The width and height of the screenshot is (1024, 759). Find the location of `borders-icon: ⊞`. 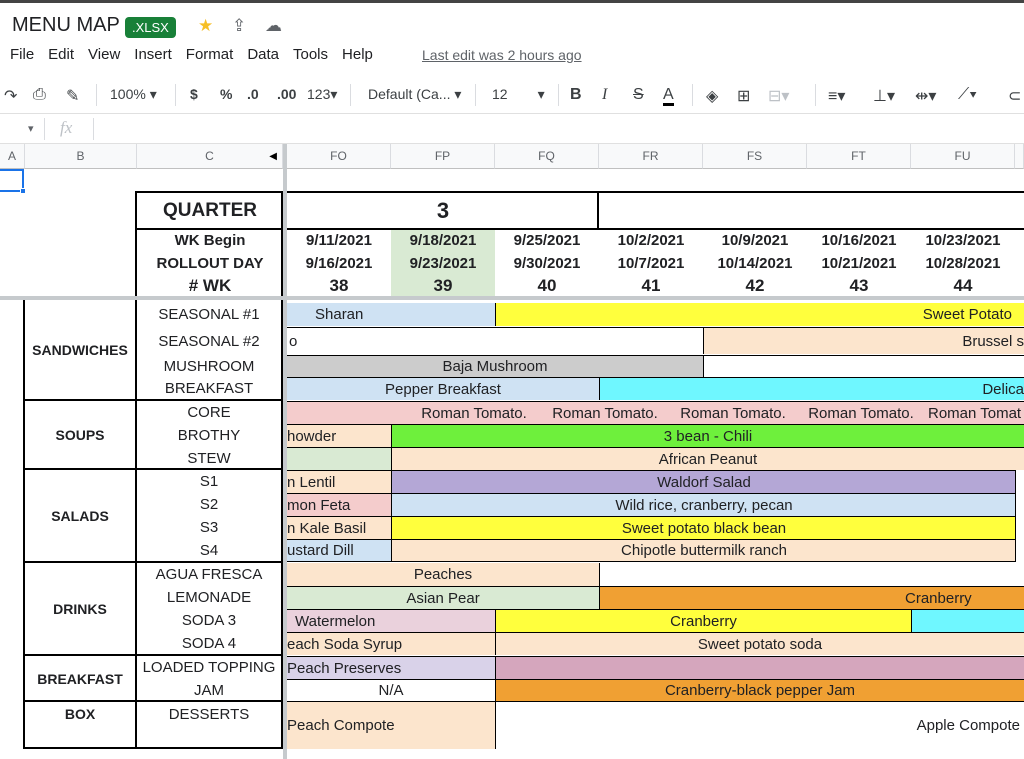

borders-icon: ⊞ is located at coordinates (743, 96).